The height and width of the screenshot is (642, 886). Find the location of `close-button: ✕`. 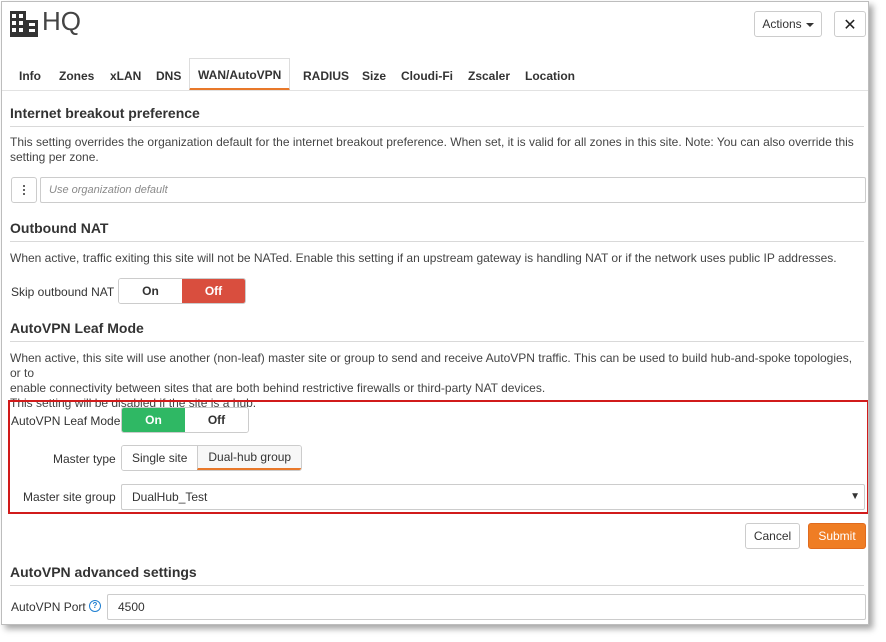

close-button: ✕ is located at coordinates (850, 24).